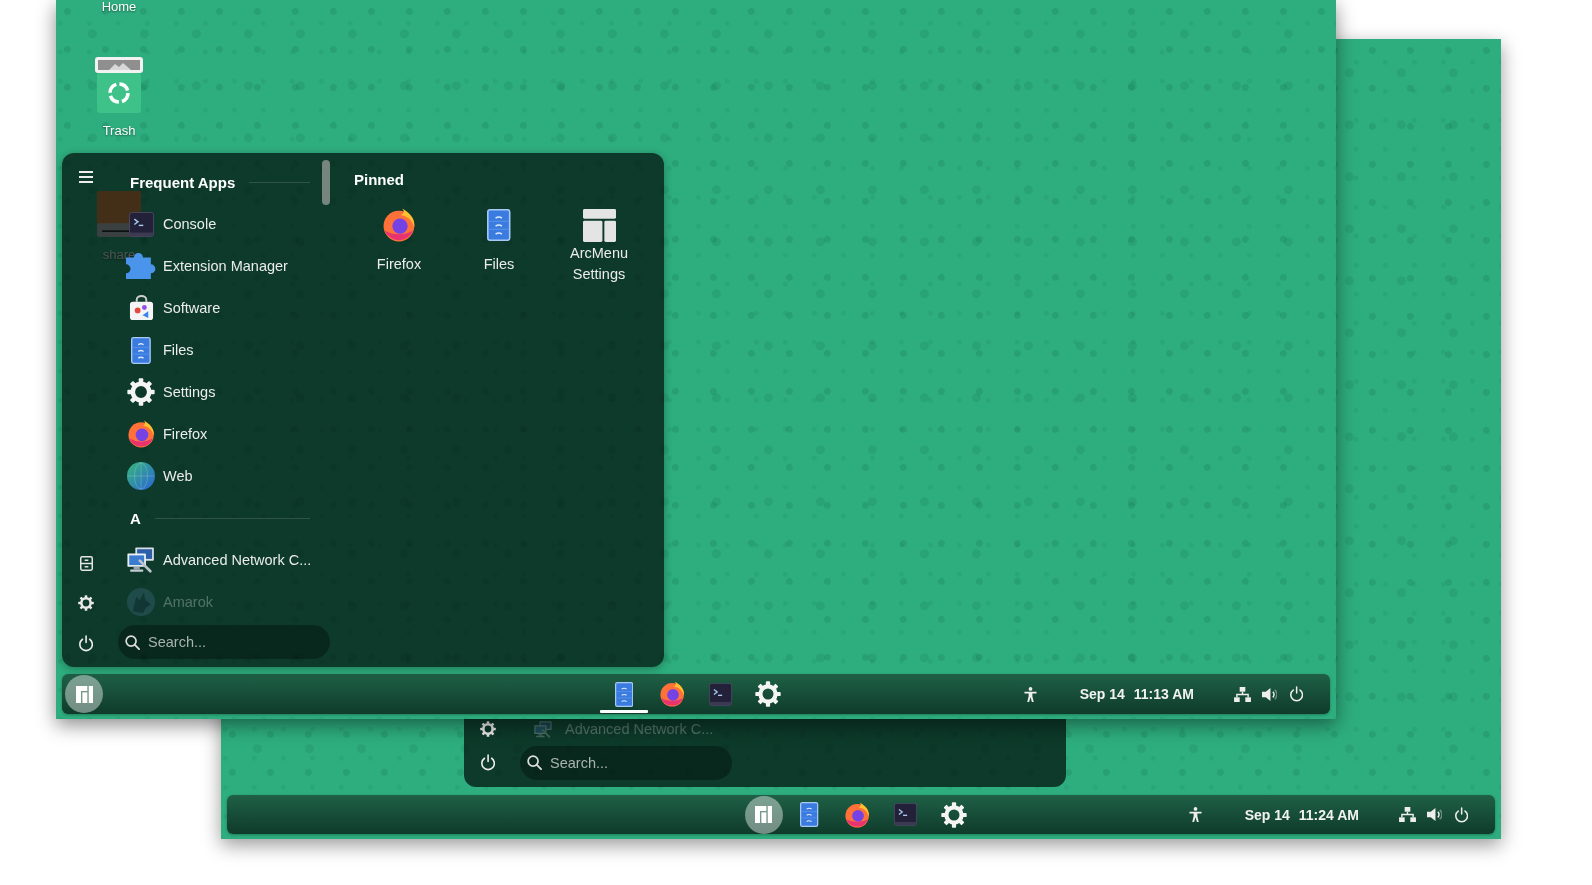 The image size is (1592, 885). I want to click on pinned-app: Files, so click(499, 241).